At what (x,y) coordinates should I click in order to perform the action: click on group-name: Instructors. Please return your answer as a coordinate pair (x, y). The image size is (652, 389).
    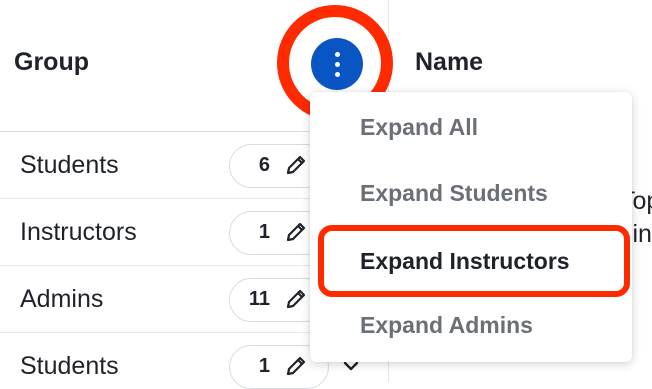
    Looking at the image, I should click on (78, 232).